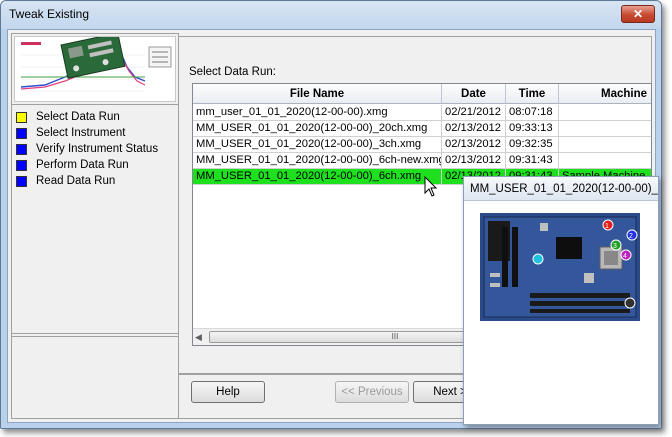 The height and width of the screenshot is (437, 672). I want to click on motherboard-preview-icon: 1 2 3 4, so click(560, 267).